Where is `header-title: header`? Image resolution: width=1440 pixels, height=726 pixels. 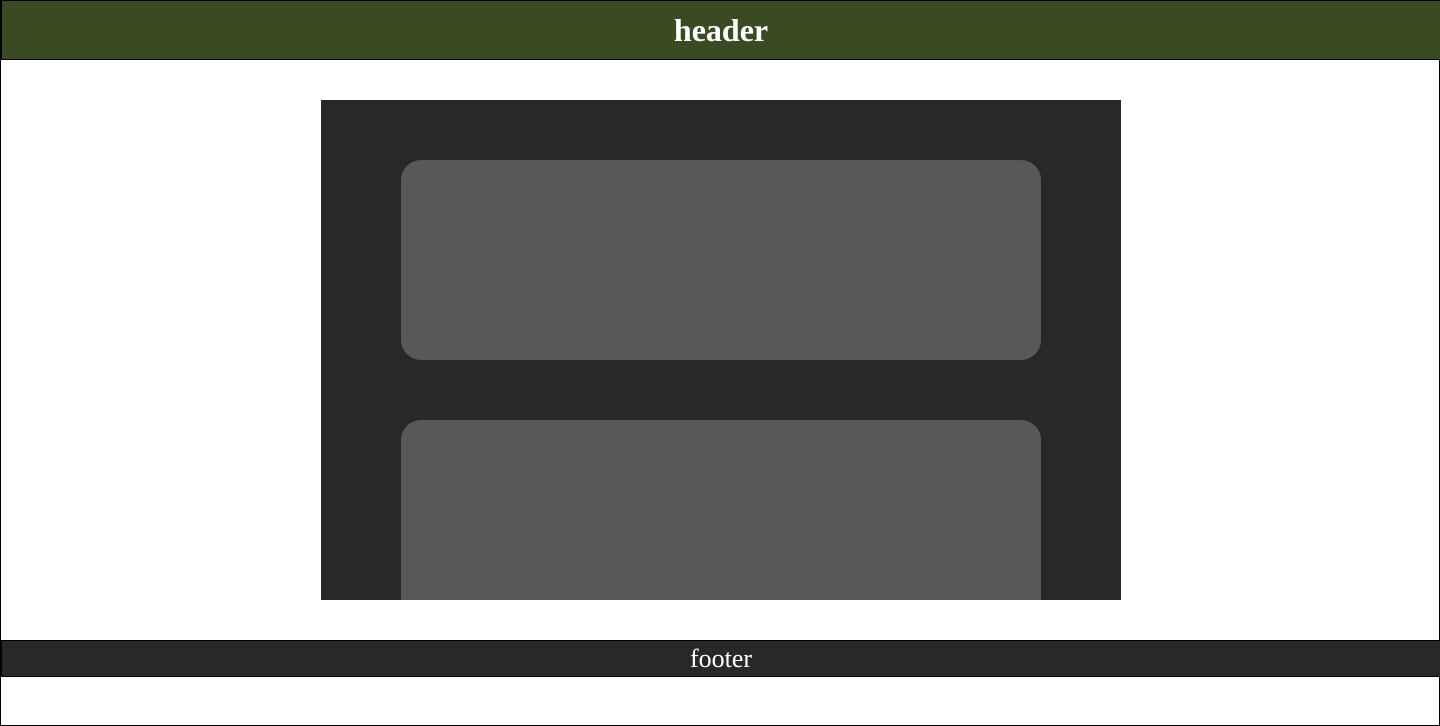 header-title: header is located at coordinates (721, 29).